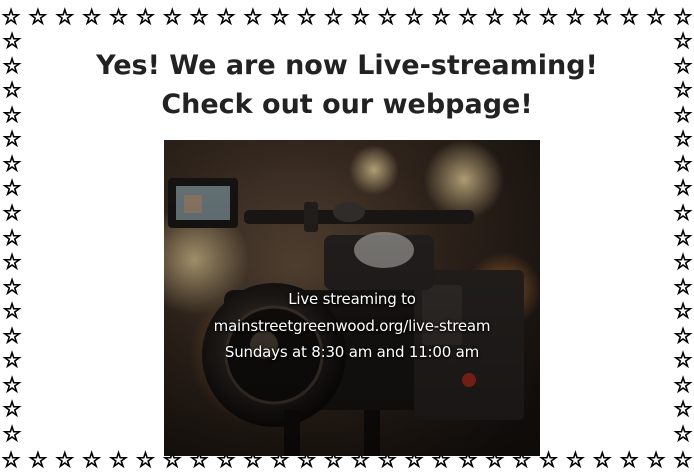  I want to click on caption-stream-url: mainstreetgreenwood.org/live-stream, so click(352, 326).